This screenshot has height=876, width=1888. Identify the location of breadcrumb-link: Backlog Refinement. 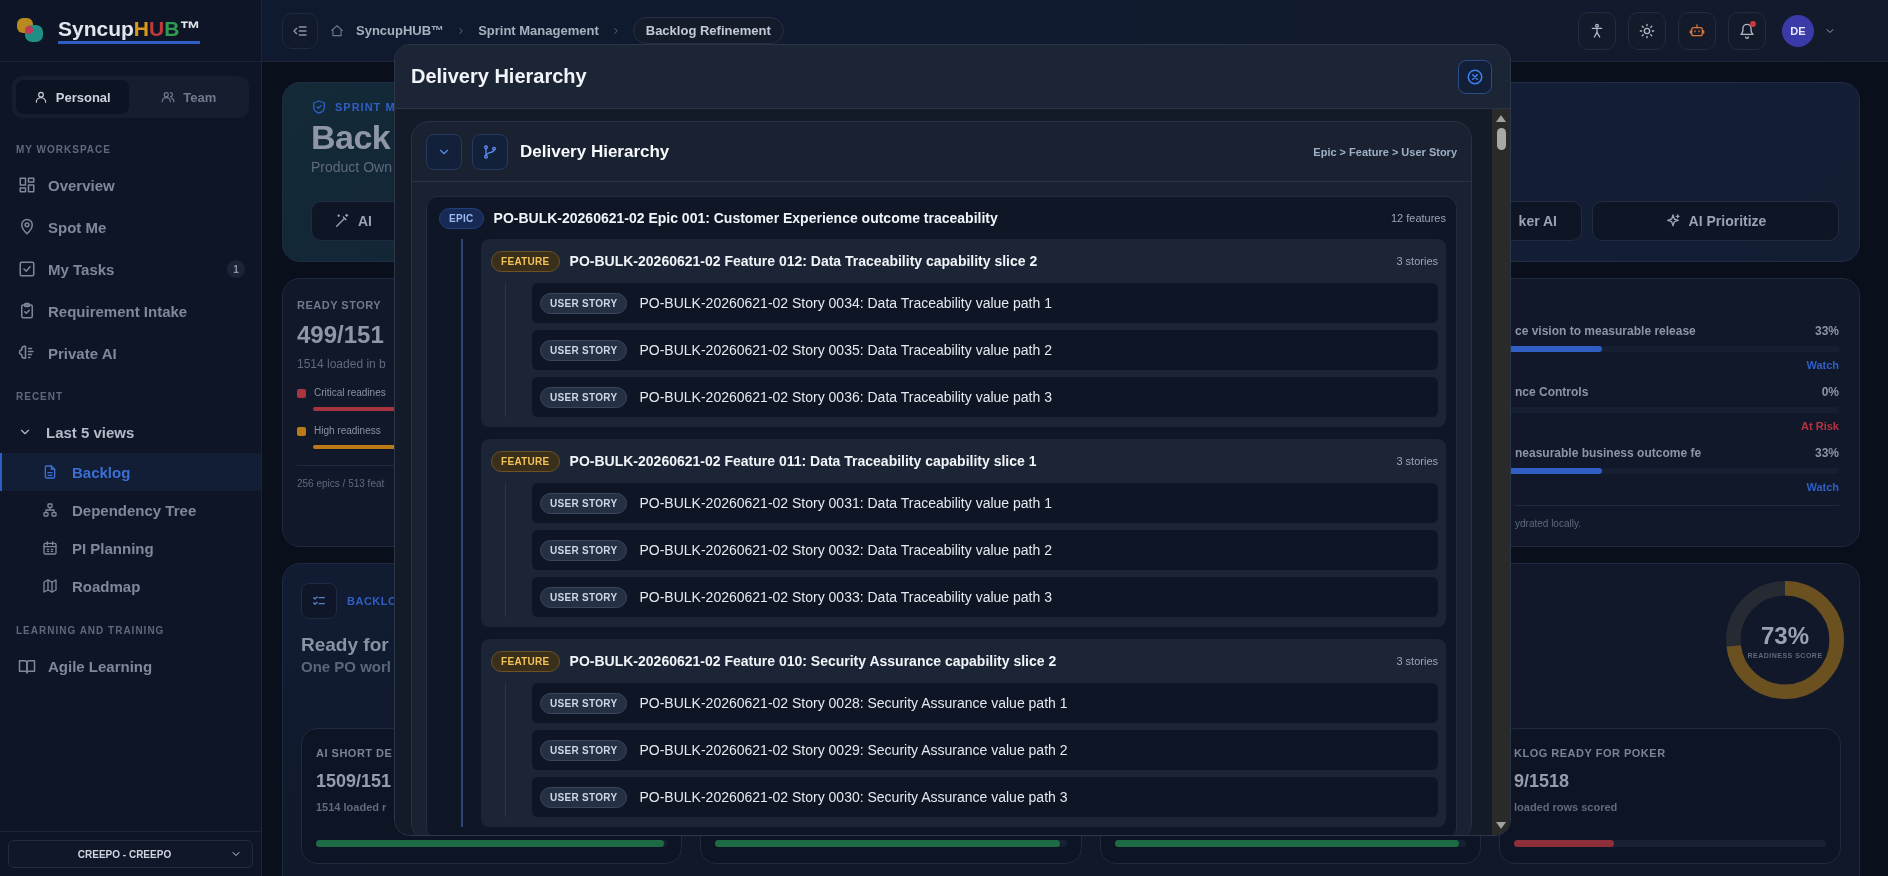
(708, 30).